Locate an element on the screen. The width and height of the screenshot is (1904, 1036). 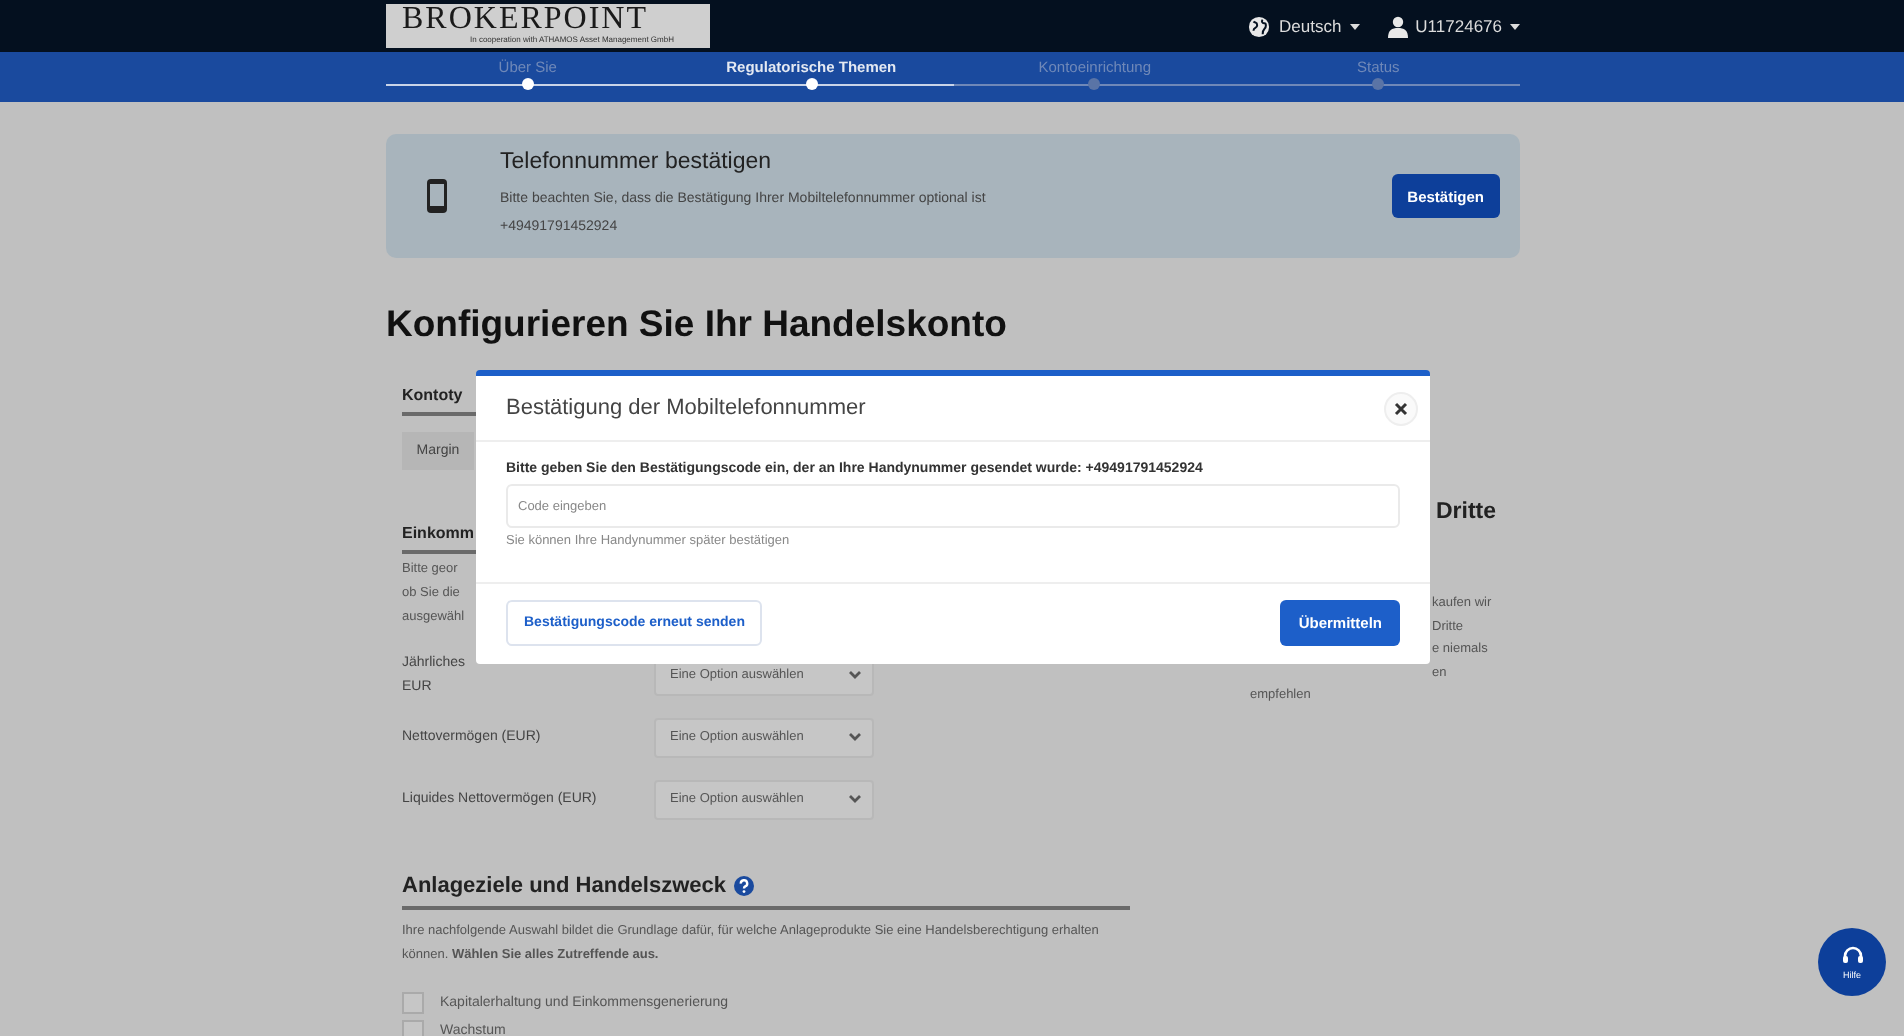
user-icon is located at coordinates (1397, 26).